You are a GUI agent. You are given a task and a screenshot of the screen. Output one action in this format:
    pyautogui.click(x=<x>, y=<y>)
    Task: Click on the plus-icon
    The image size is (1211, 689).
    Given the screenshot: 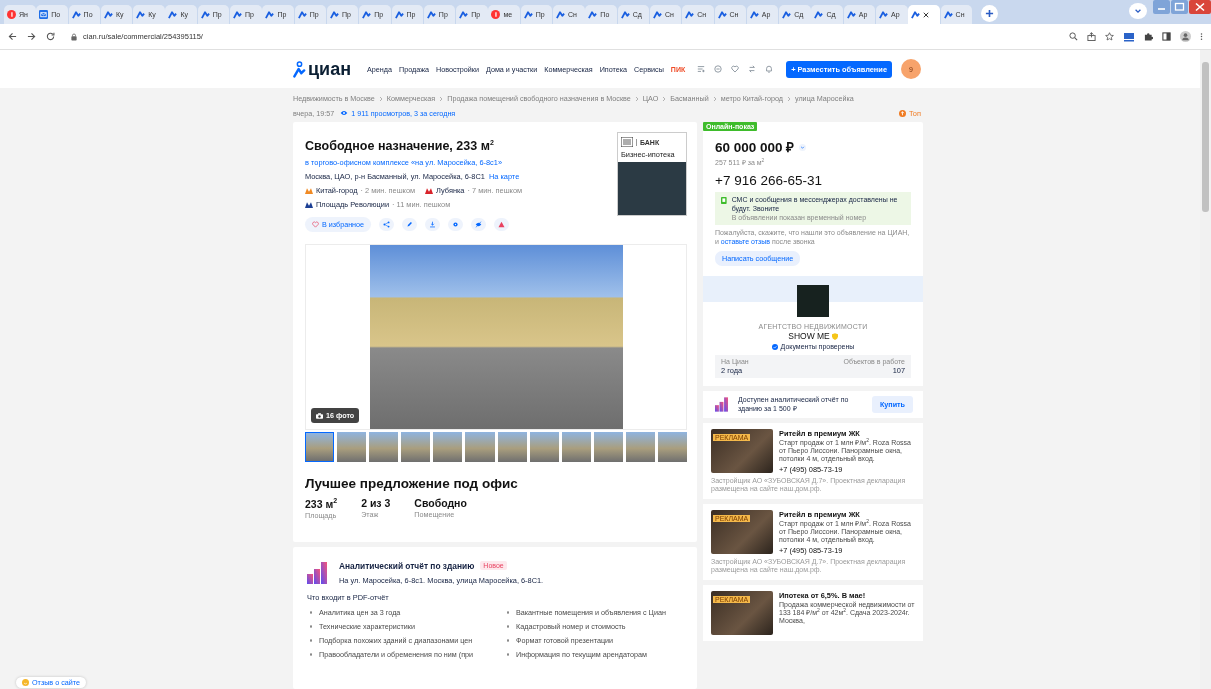 What is the action you would take?
    pyautogui.click(x=989, y=13)
    